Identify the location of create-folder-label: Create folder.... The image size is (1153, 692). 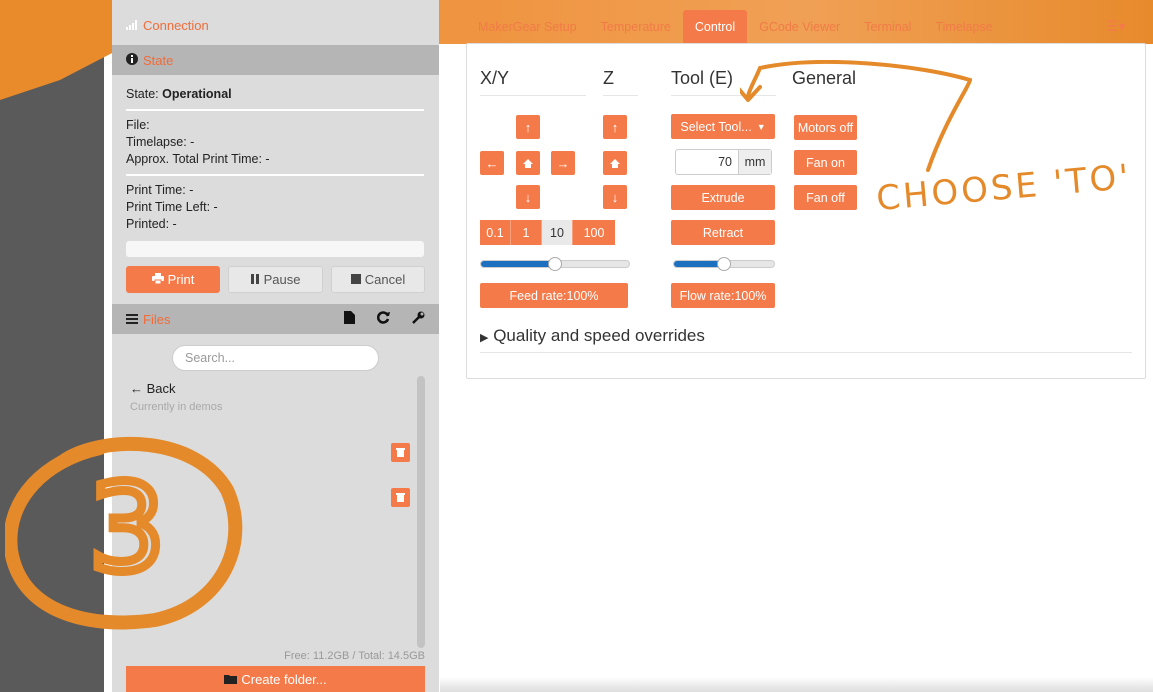
(284, 679).